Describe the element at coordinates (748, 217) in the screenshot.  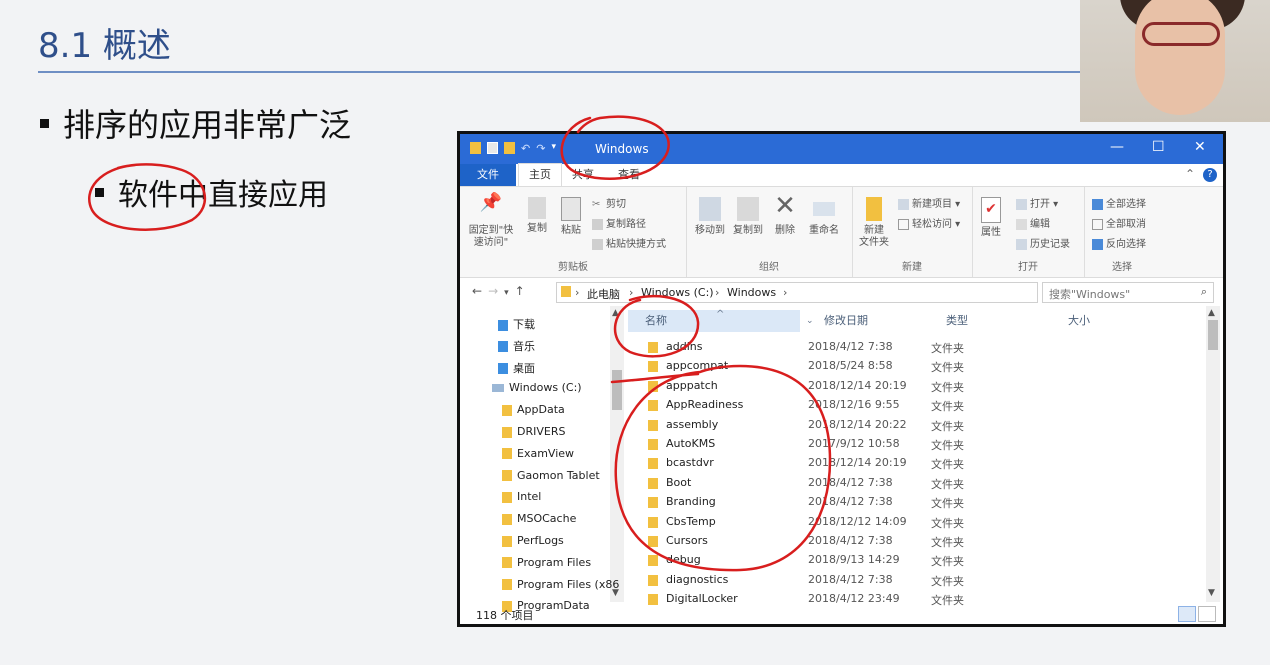
I see `copy-to-button: 复制到` at that location.